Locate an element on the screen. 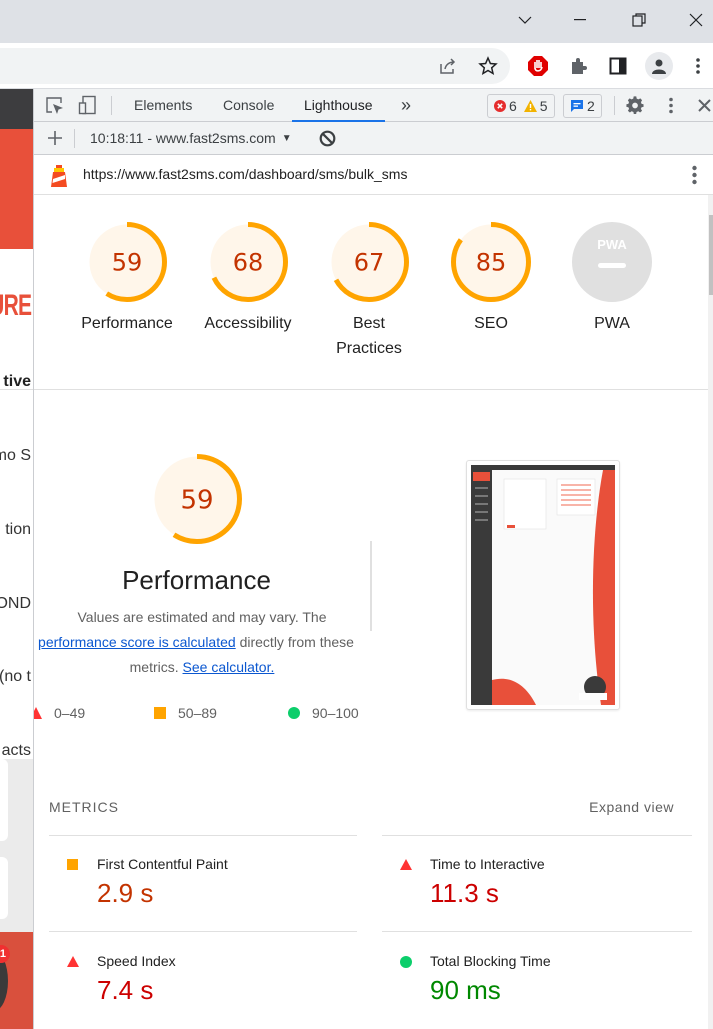  gauge-seo: 85 SEO is located at coordinates (491, 278).